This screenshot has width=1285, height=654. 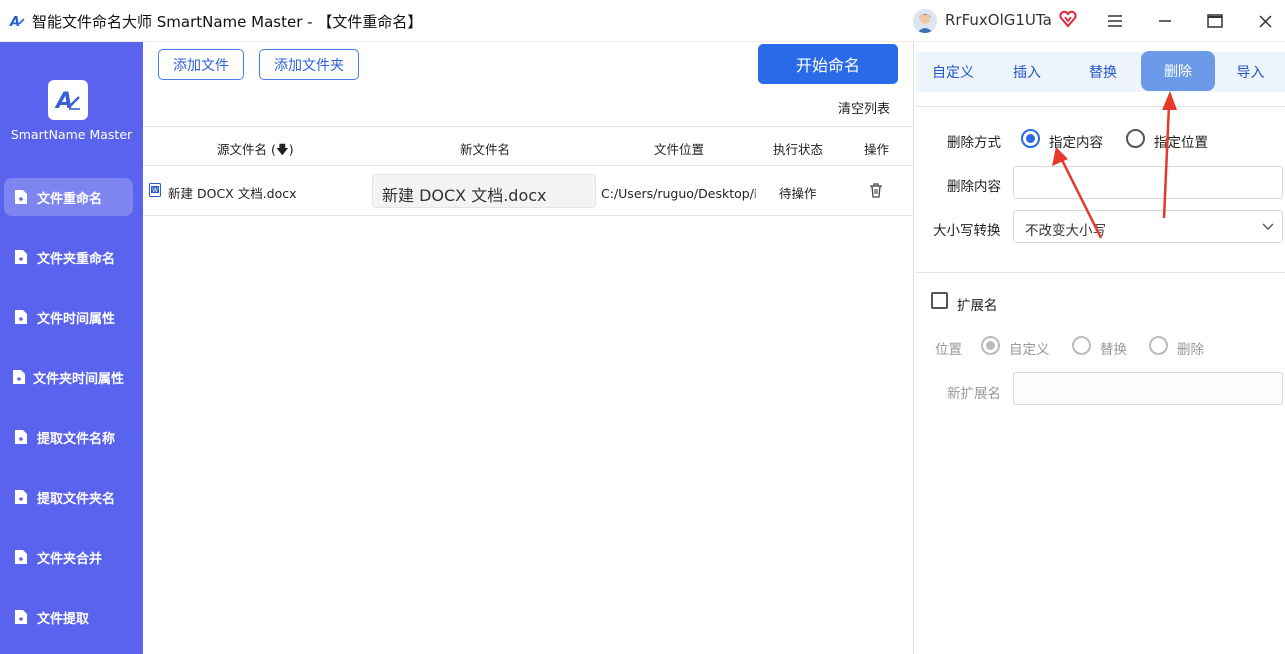 What do you see at coordinates (1114, 165) in the screenshot?
I see `annotation-arrows` at bounding box center [1114, 165].